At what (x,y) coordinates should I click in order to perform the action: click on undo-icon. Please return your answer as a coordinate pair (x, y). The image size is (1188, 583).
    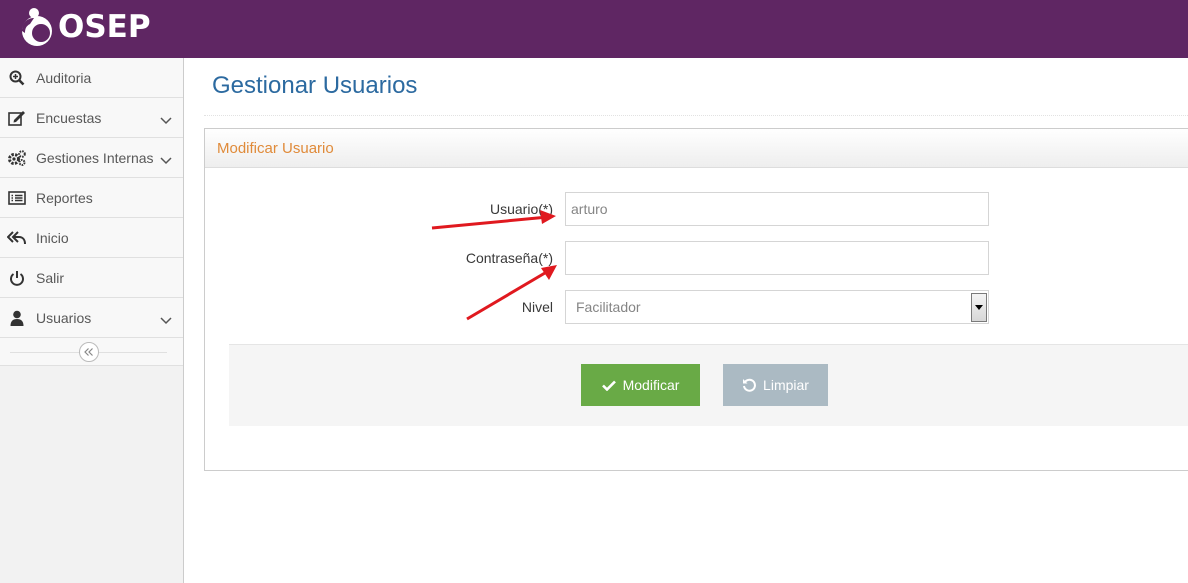
    Looking at the image, I should click on (749, 385).